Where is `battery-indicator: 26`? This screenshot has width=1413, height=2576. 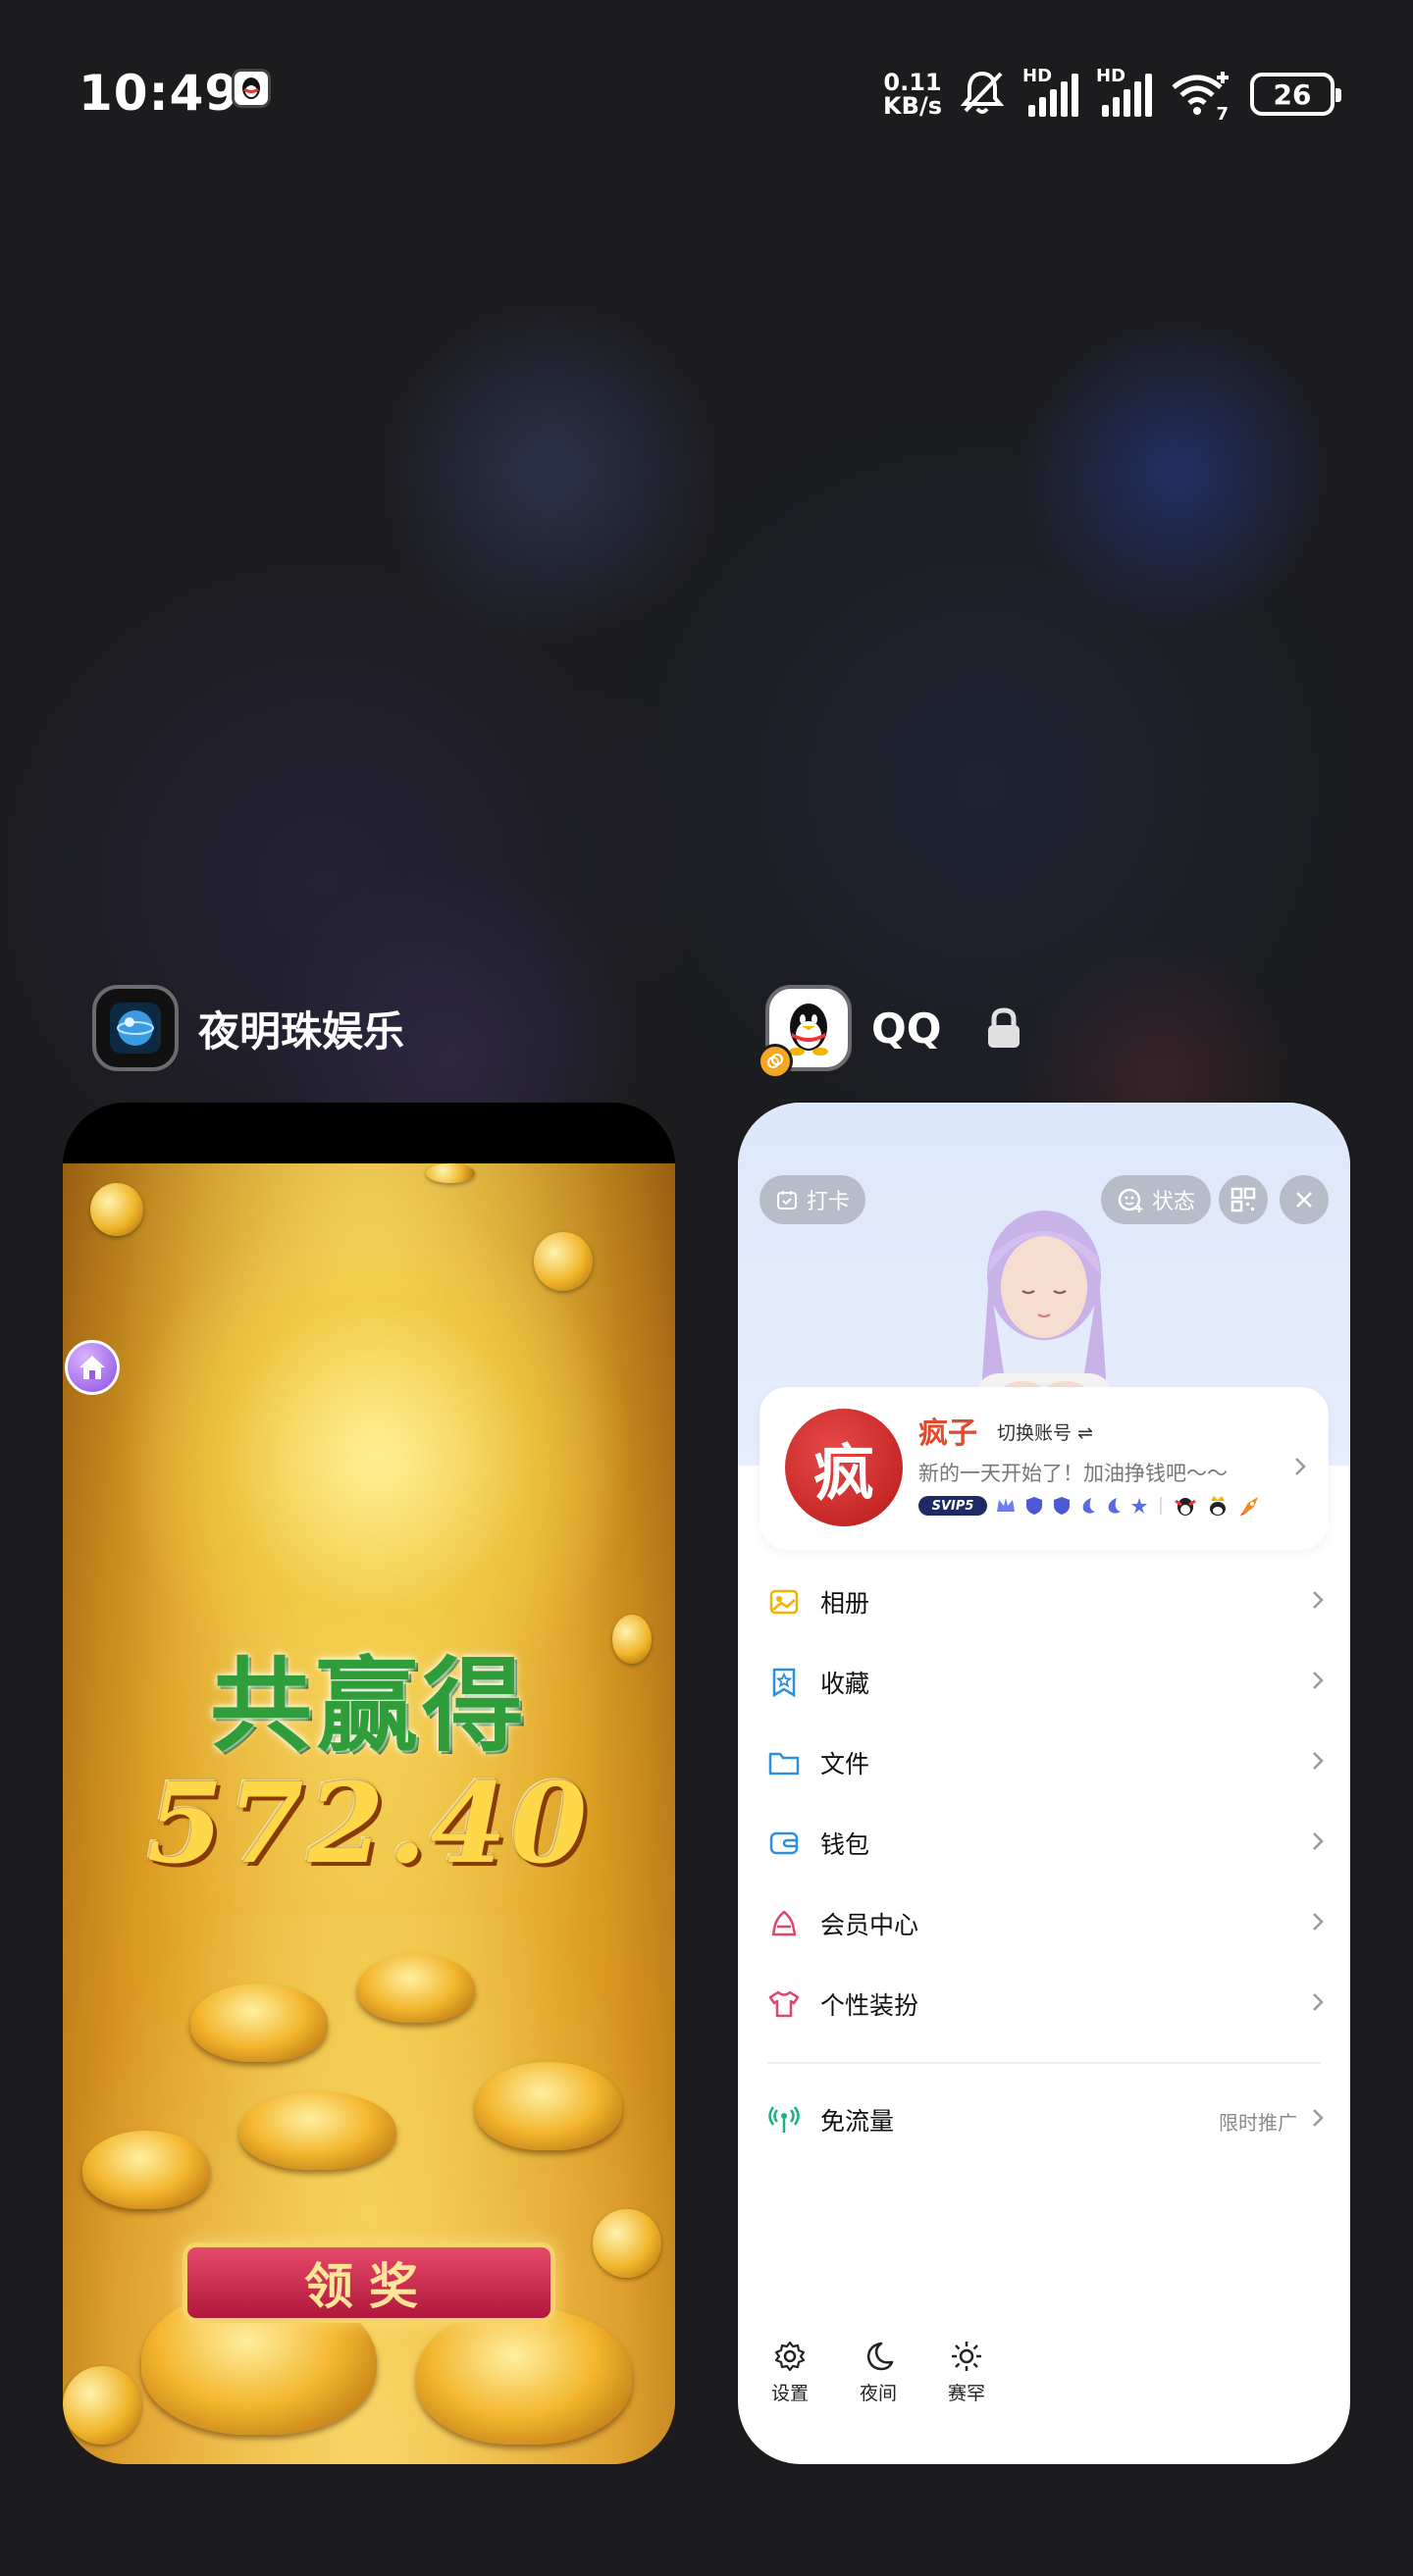
battery-indicator: 26 is located at coordinates (1295, 94).